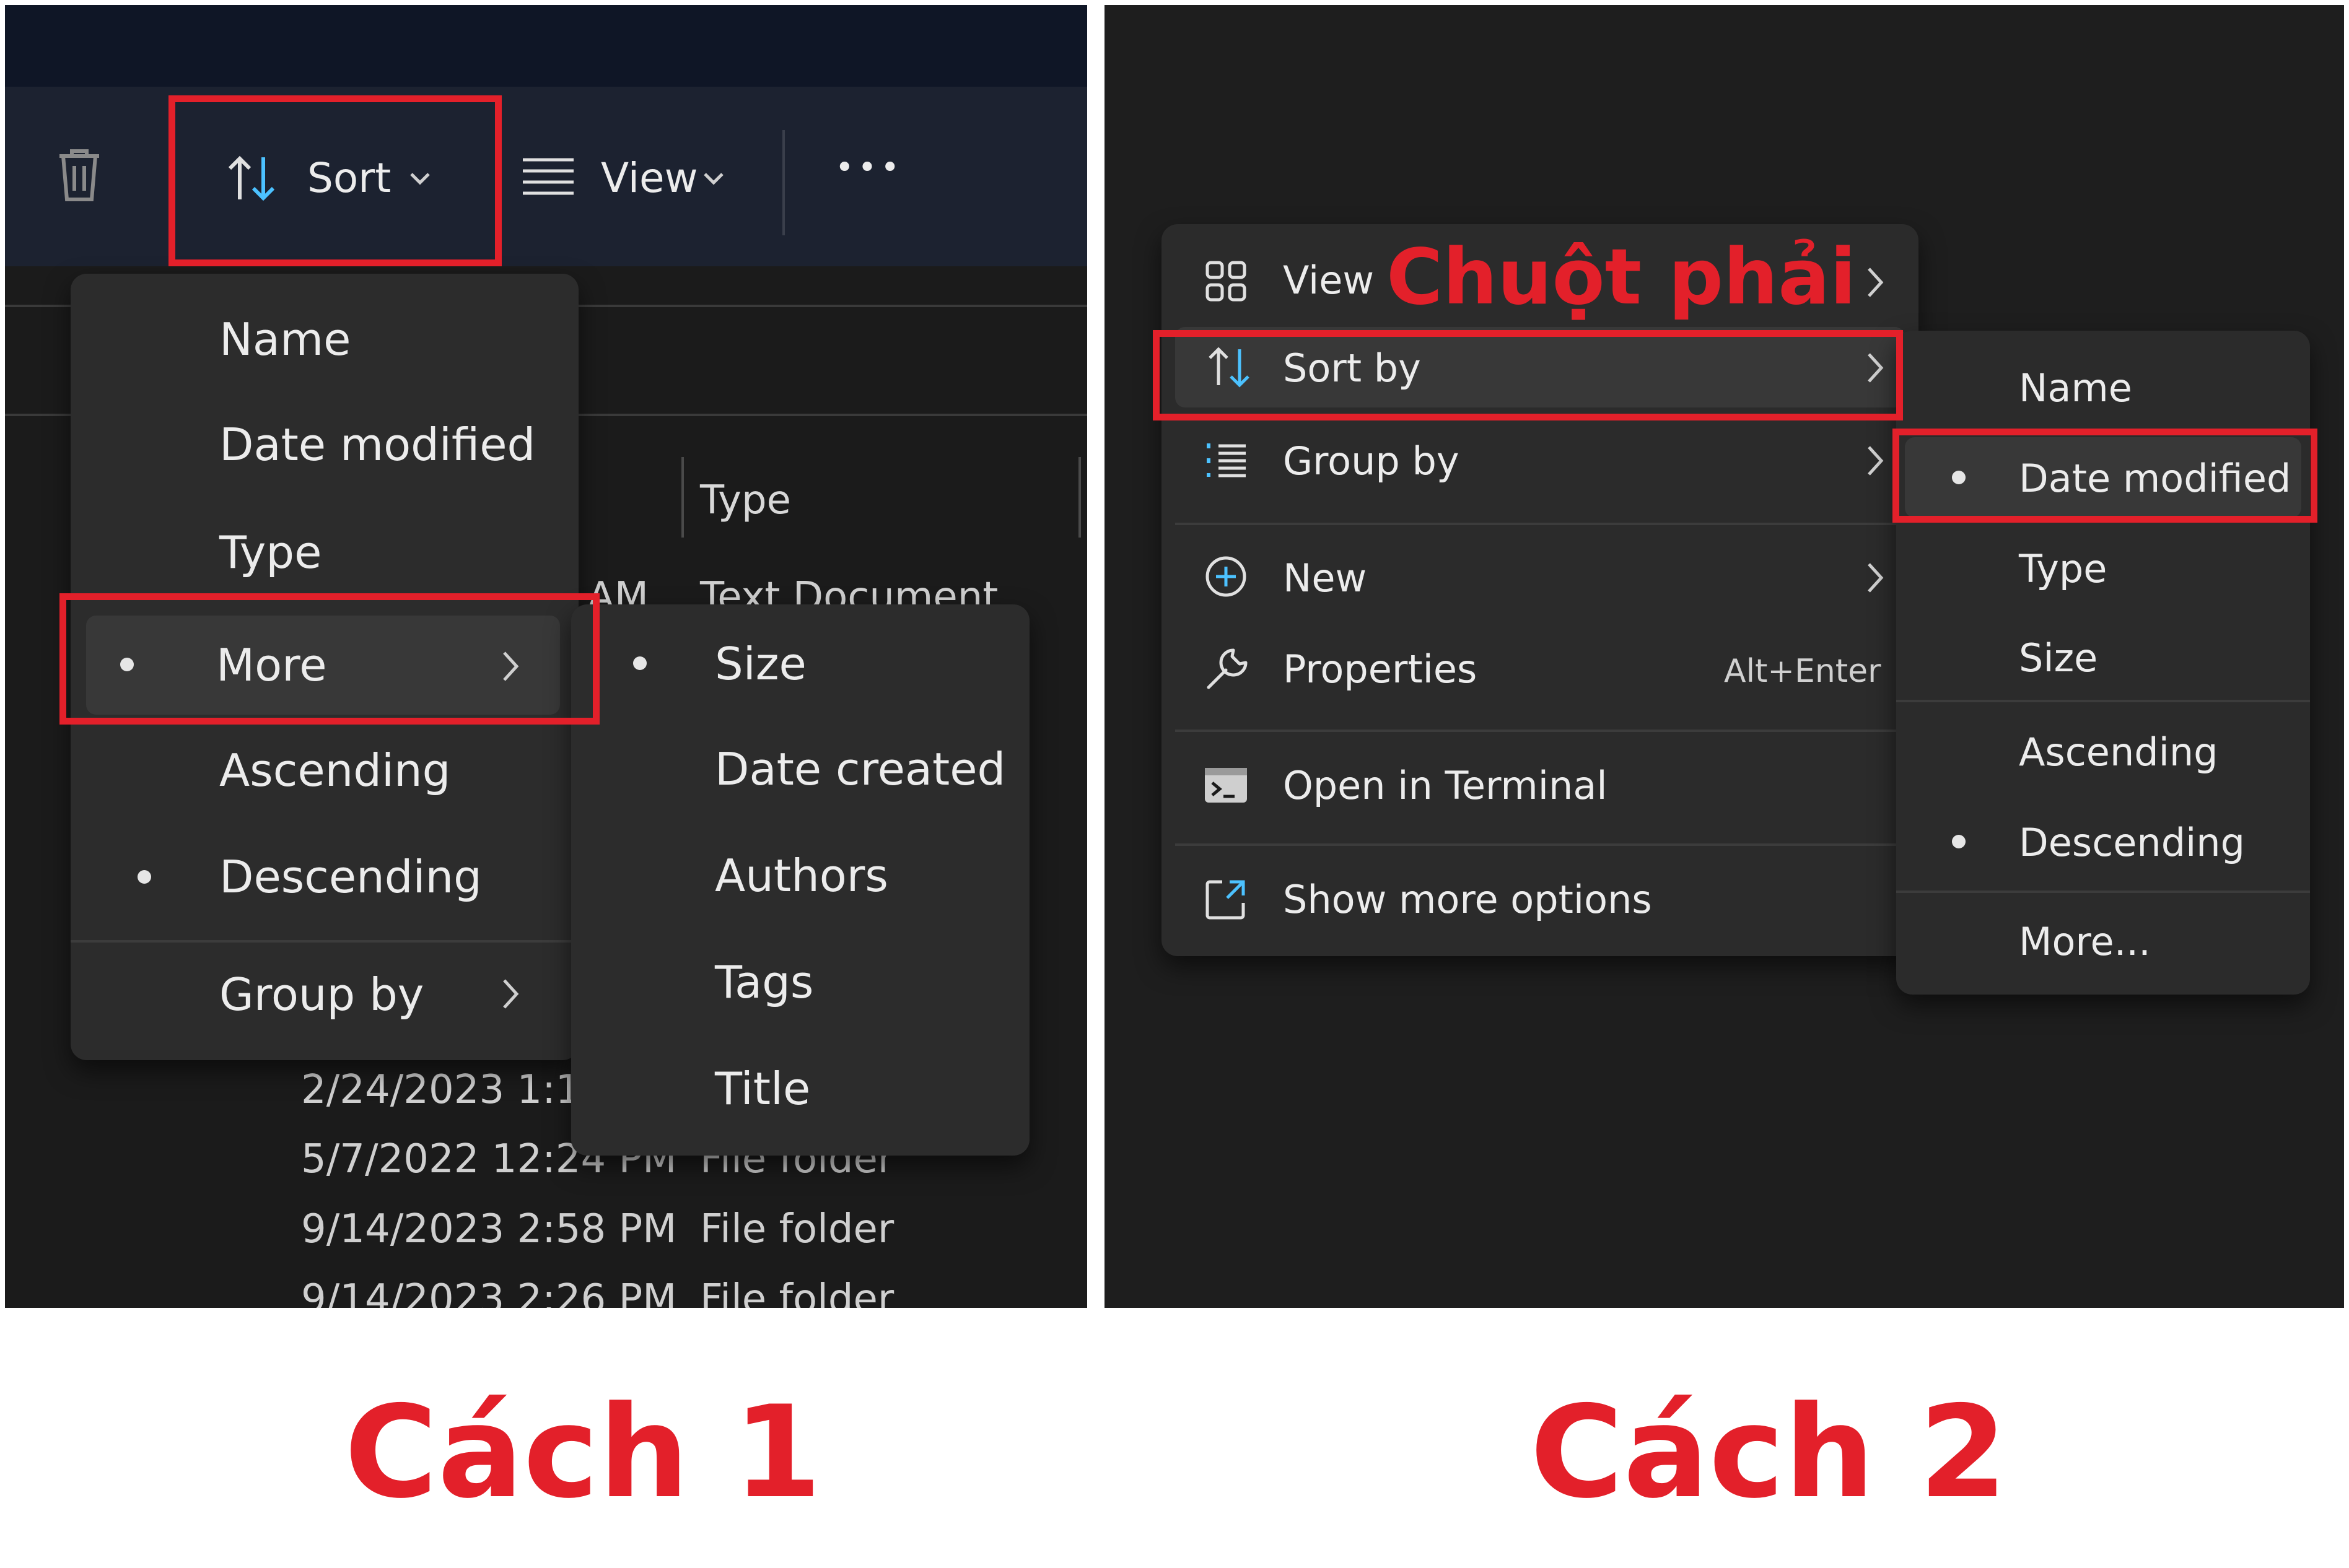 This screenshot has width=2349, height=1568. What do you see at coordinates (869, 168) in the screenshot?
I see `more-dots-icon: •••` at bounding box center [869, 168].